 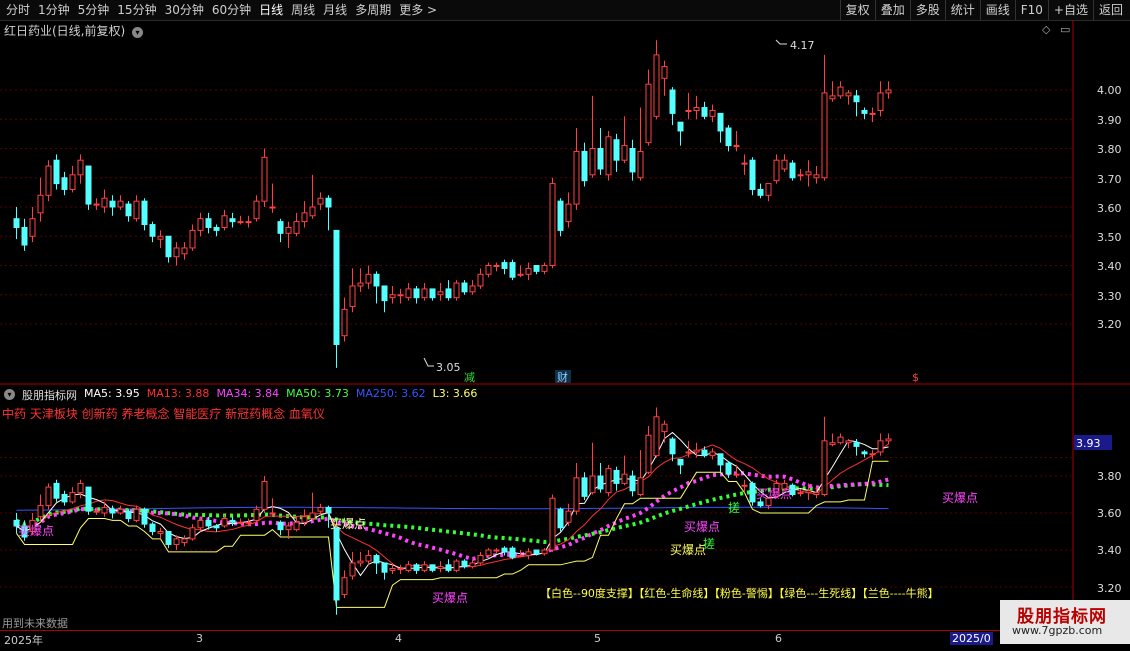 What do you see at coordinates (199, 638) in the screenshot?
I see `date-label: 3` at bounding box center [199, 638].